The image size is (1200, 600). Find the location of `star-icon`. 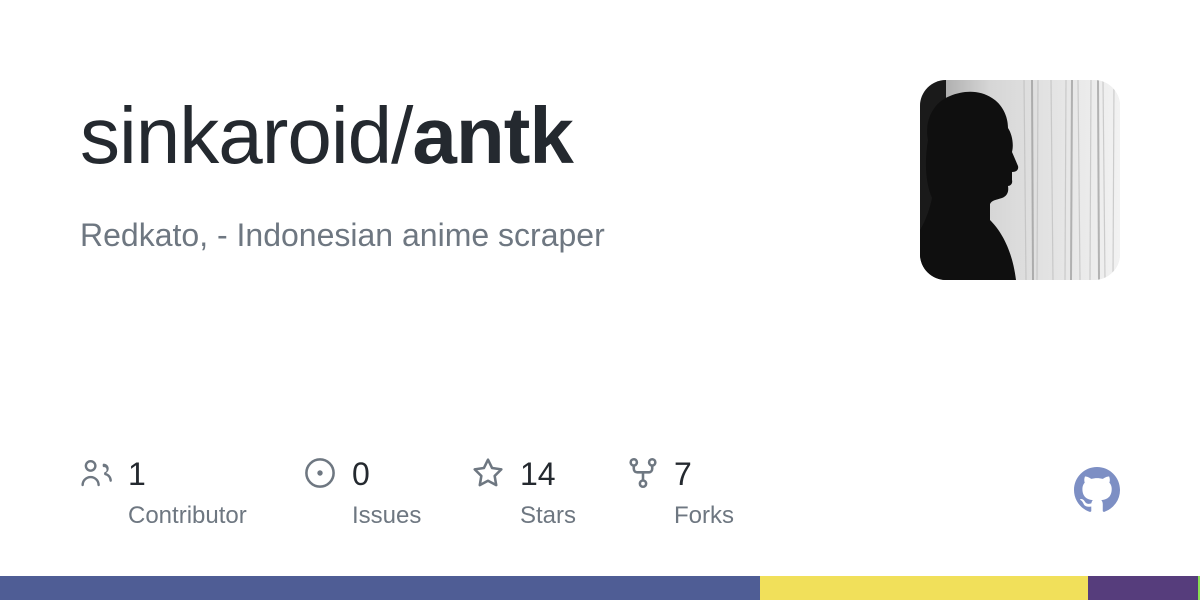

star-icon is located at coordinates (488, 472).